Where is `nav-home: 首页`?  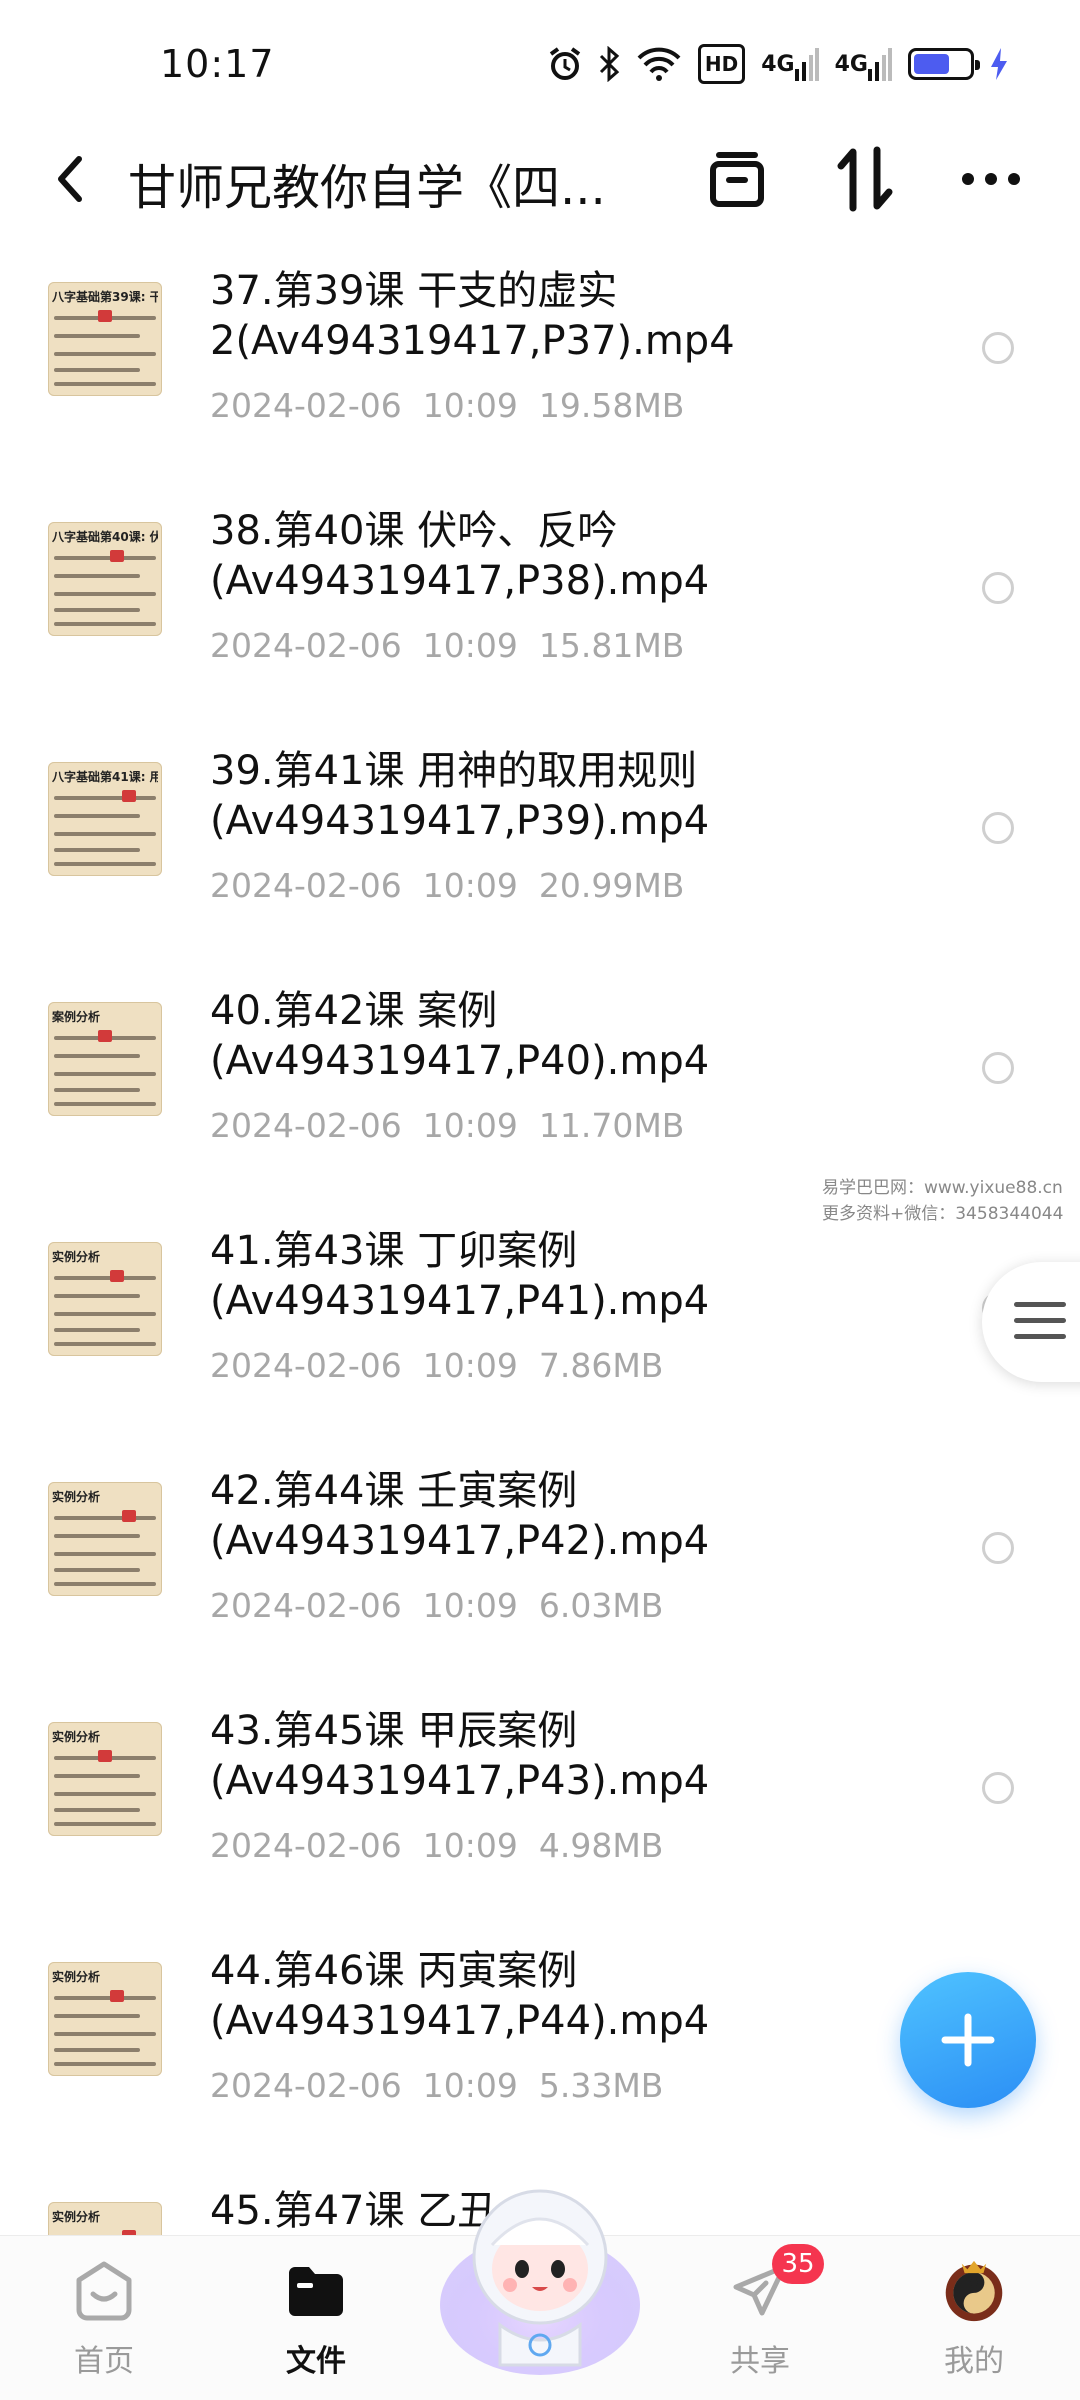 nav-home: 首页 is located at coordinates (104, 2318).